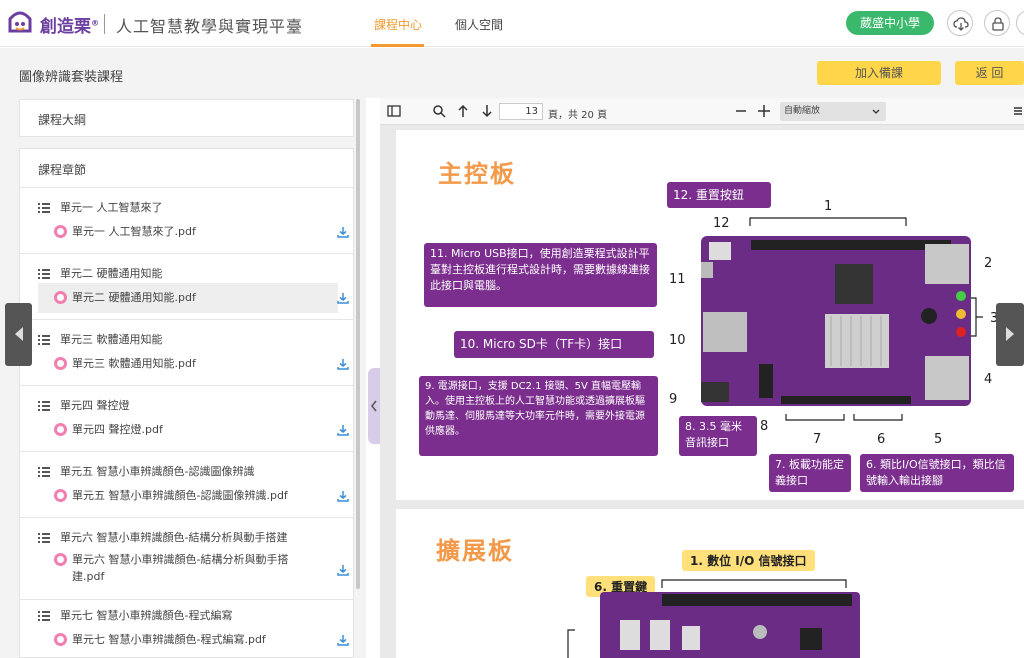 The width and height of the screenshot is (1024, 658). I want to click on file-name: 單元六 智慧小車辨識顏色-結構分析與動手搭 建.pdf, so click(180, 568).